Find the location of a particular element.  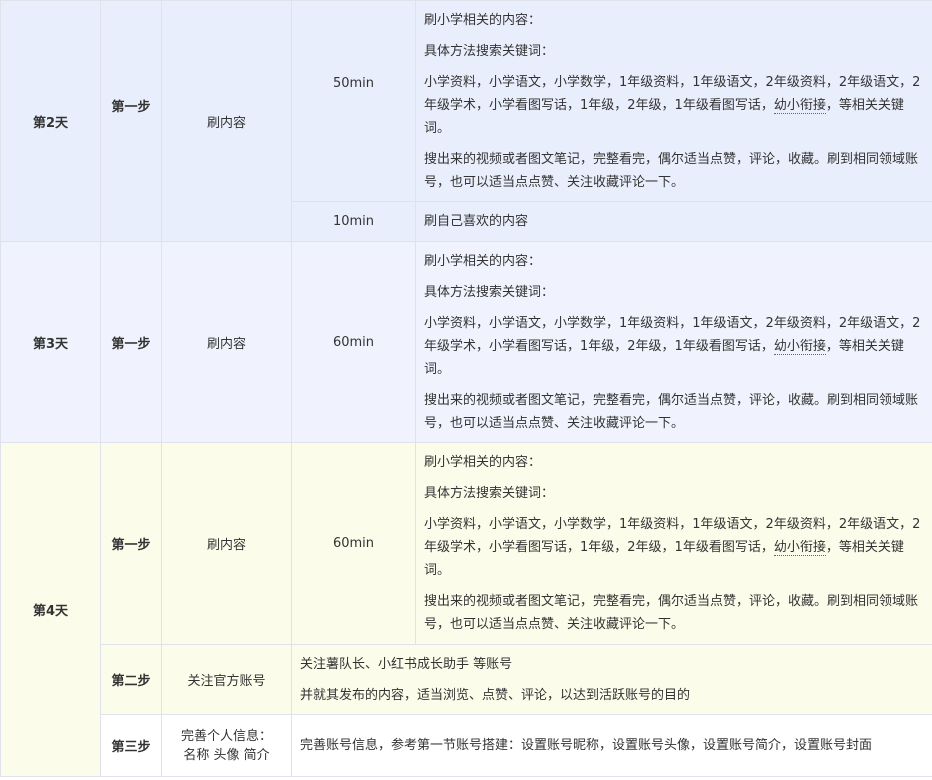

action-text: 完善个人信息： is located at coordinates (226, 736).